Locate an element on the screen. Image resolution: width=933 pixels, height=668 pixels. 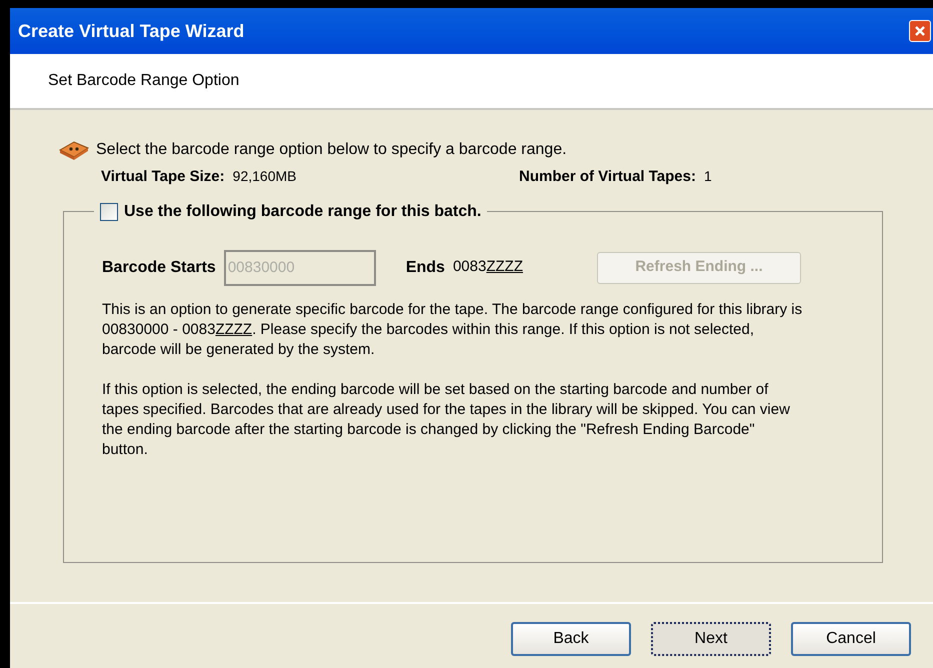
intro-text: Select the barcode range option below to specify a barcode range. is located at coordinates (331, 150).